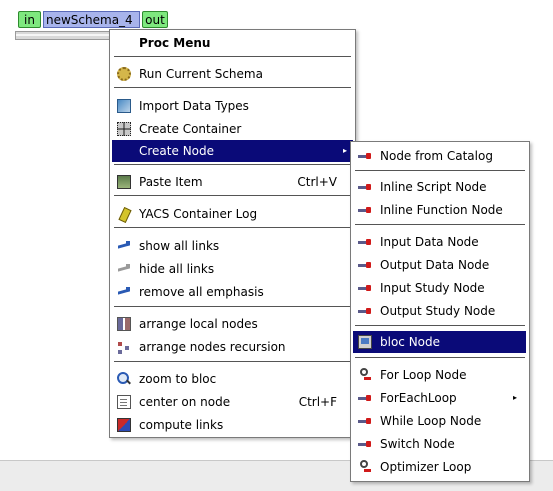 The height and width of the screenshot is (491, 553). I want to click on container-icon, so click(124, 129).